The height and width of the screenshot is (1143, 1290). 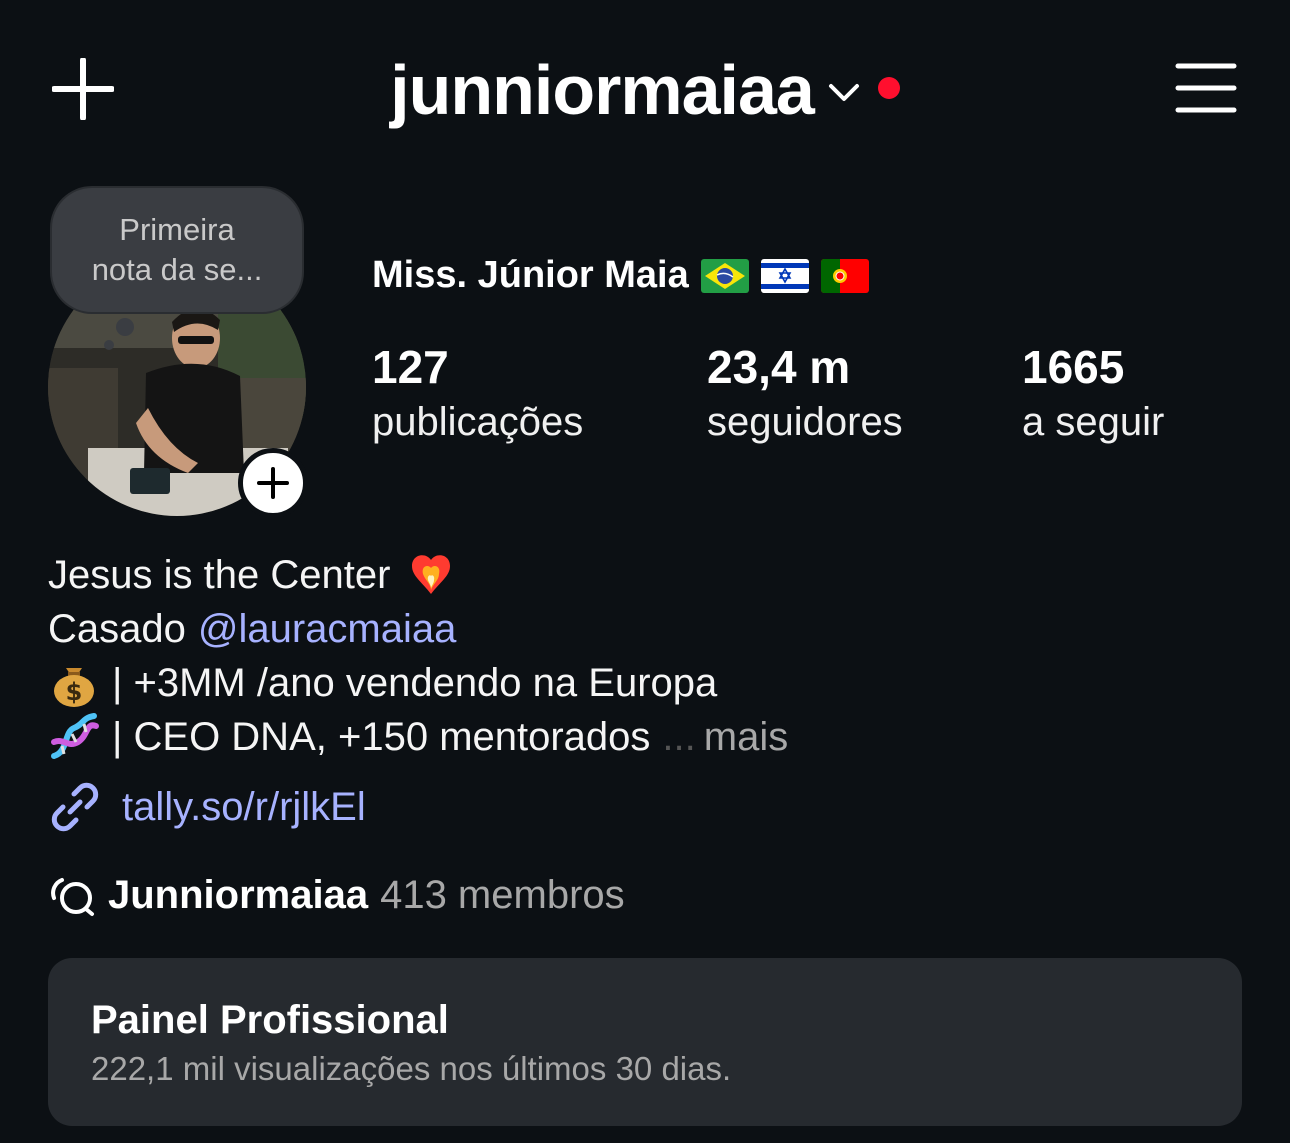 I want to click on profile-full-name: Miss. Júnior Maia, so click(x=620, y=275).